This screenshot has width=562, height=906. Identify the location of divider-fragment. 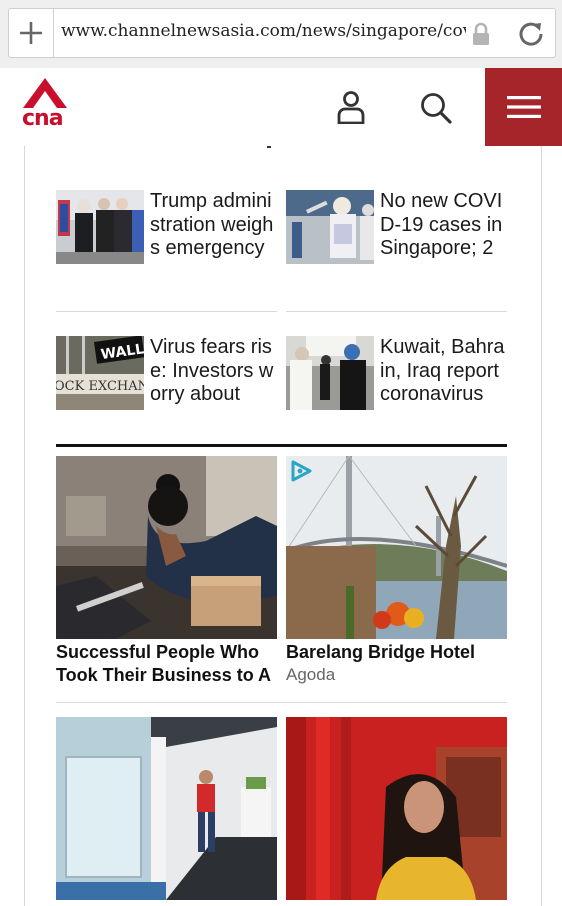
(269, 147).